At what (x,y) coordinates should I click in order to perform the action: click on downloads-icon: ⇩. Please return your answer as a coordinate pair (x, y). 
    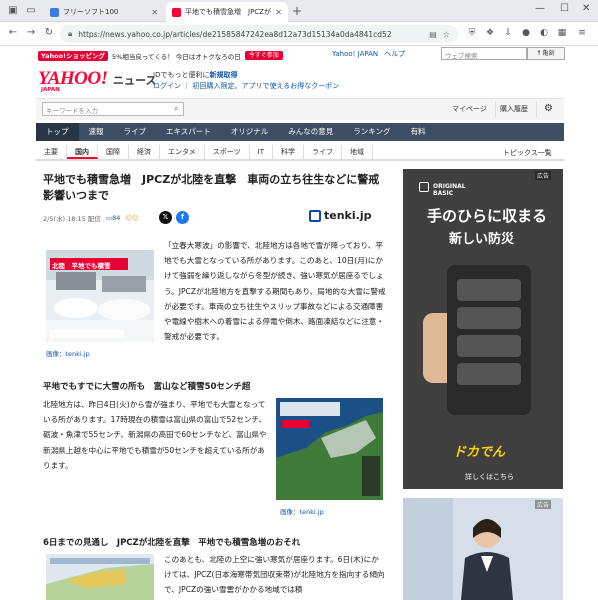
    Looking at the image, I should click on (508, 33).